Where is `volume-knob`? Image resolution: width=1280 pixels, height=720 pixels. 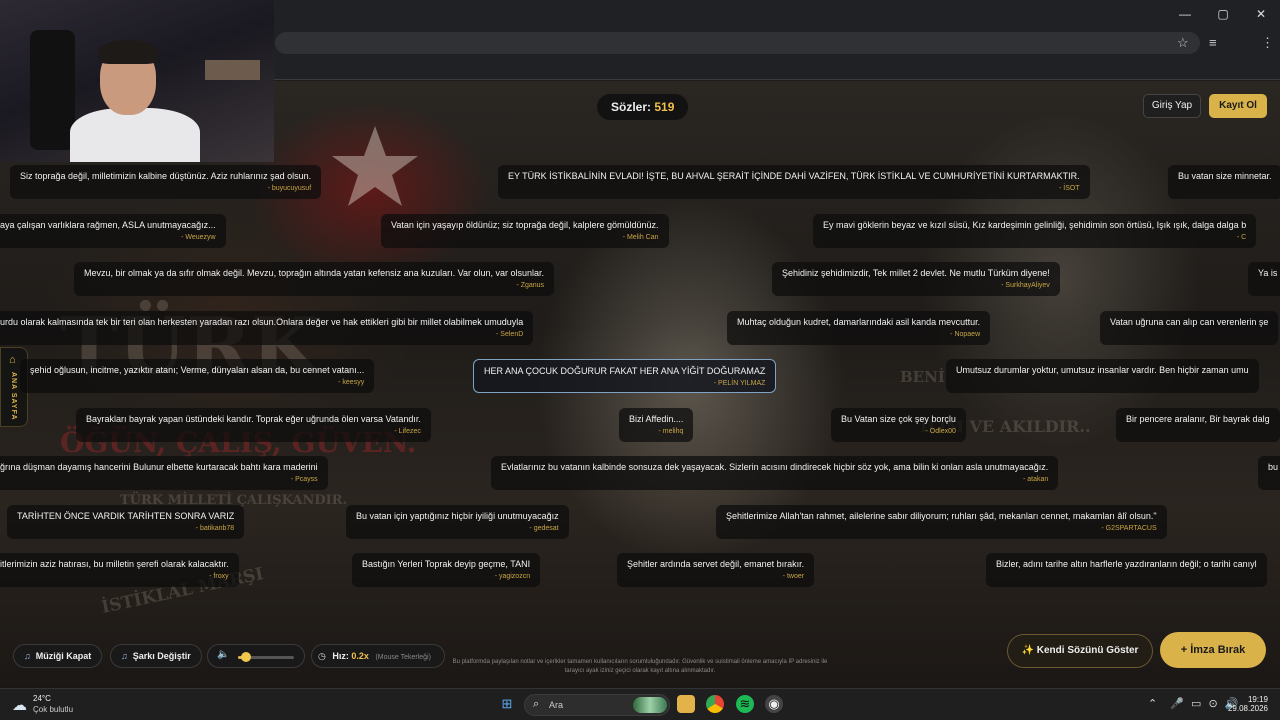
volume-knob is located at coordinates (246, 657).